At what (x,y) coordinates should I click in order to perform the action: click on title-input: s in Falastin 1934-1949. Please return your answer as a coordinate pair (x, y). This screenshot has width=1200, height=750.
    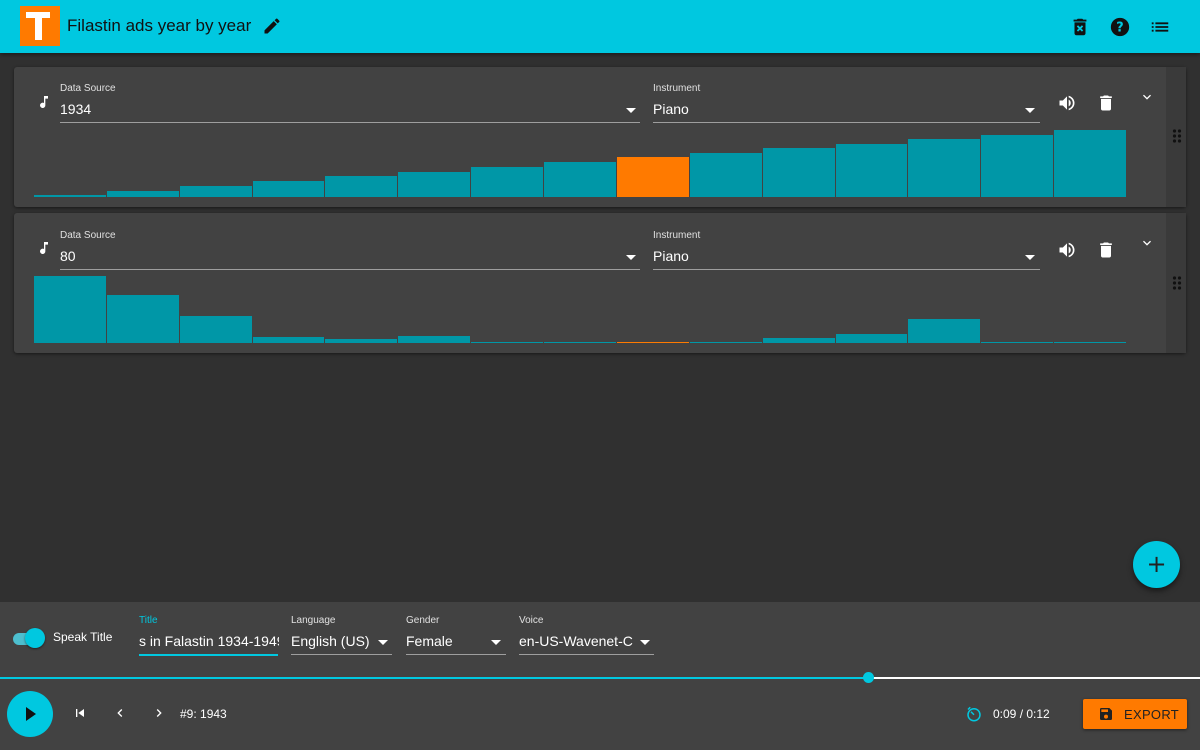
    Looking at the image, I should click on (209, 641).